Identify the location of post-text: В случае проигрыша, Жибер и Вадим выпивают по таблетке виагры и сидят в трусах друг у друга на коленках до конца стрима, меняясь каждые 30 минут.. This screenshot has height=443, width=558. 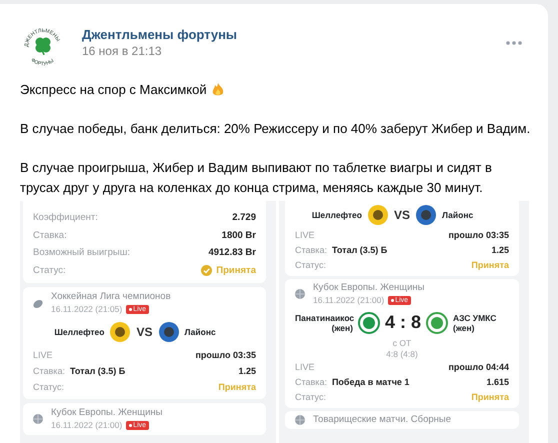
(256, 178).